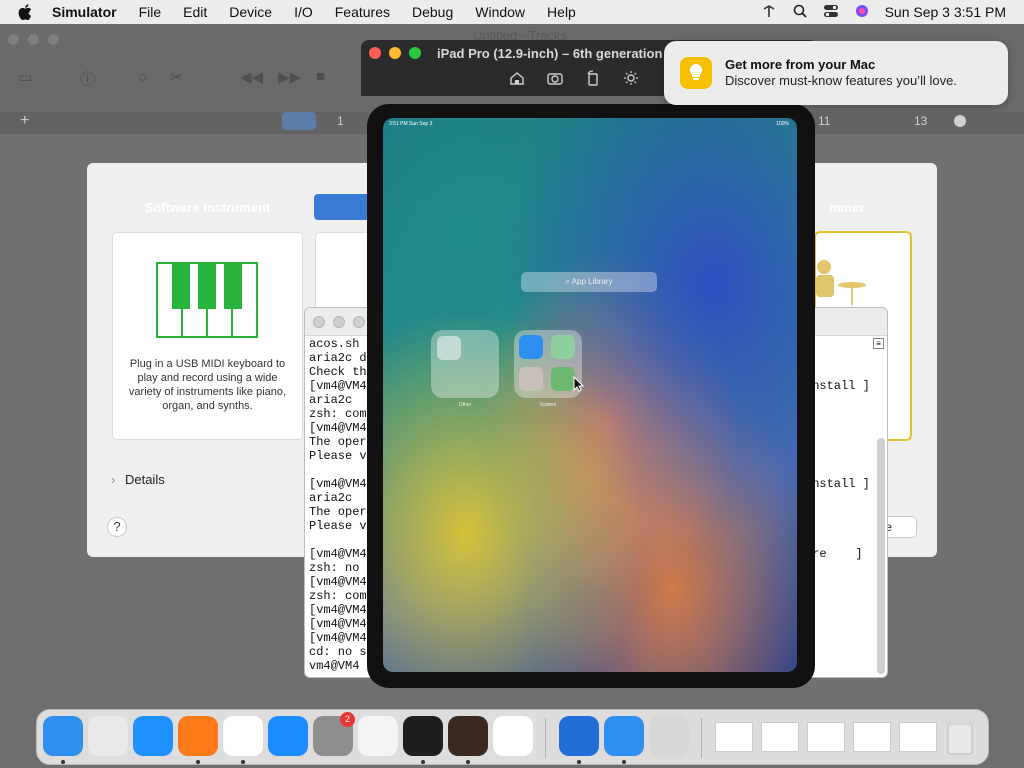  I want to click on garageband-icon, so click(468, 736).